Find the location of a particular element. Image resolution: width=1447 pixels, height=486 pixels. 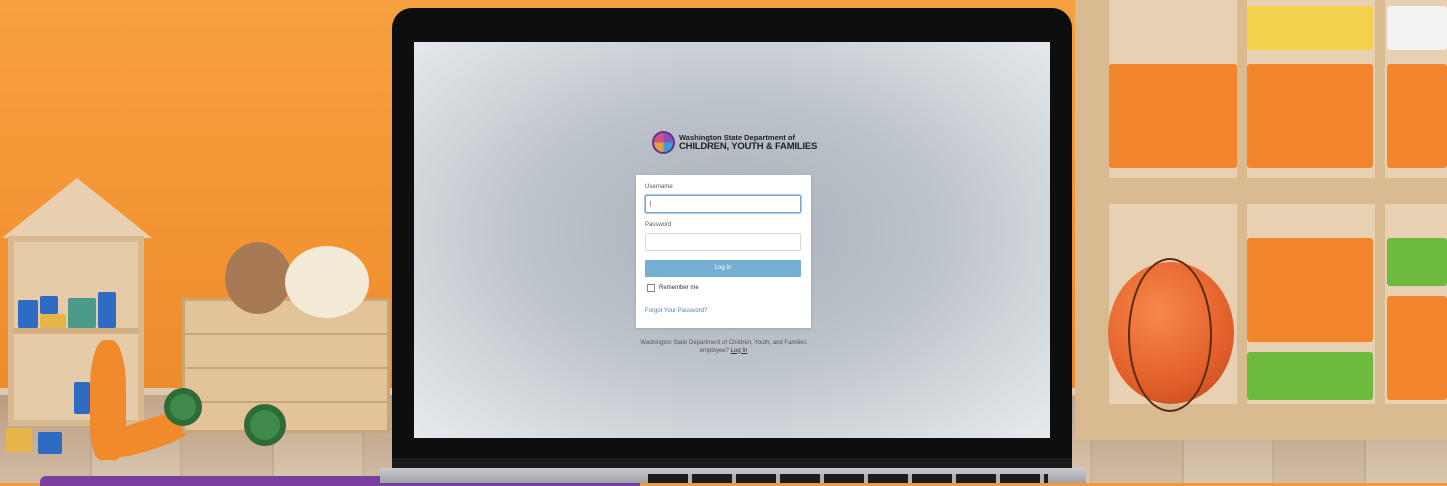

employee-login-link: Log In is located at coordinates (739, 351).